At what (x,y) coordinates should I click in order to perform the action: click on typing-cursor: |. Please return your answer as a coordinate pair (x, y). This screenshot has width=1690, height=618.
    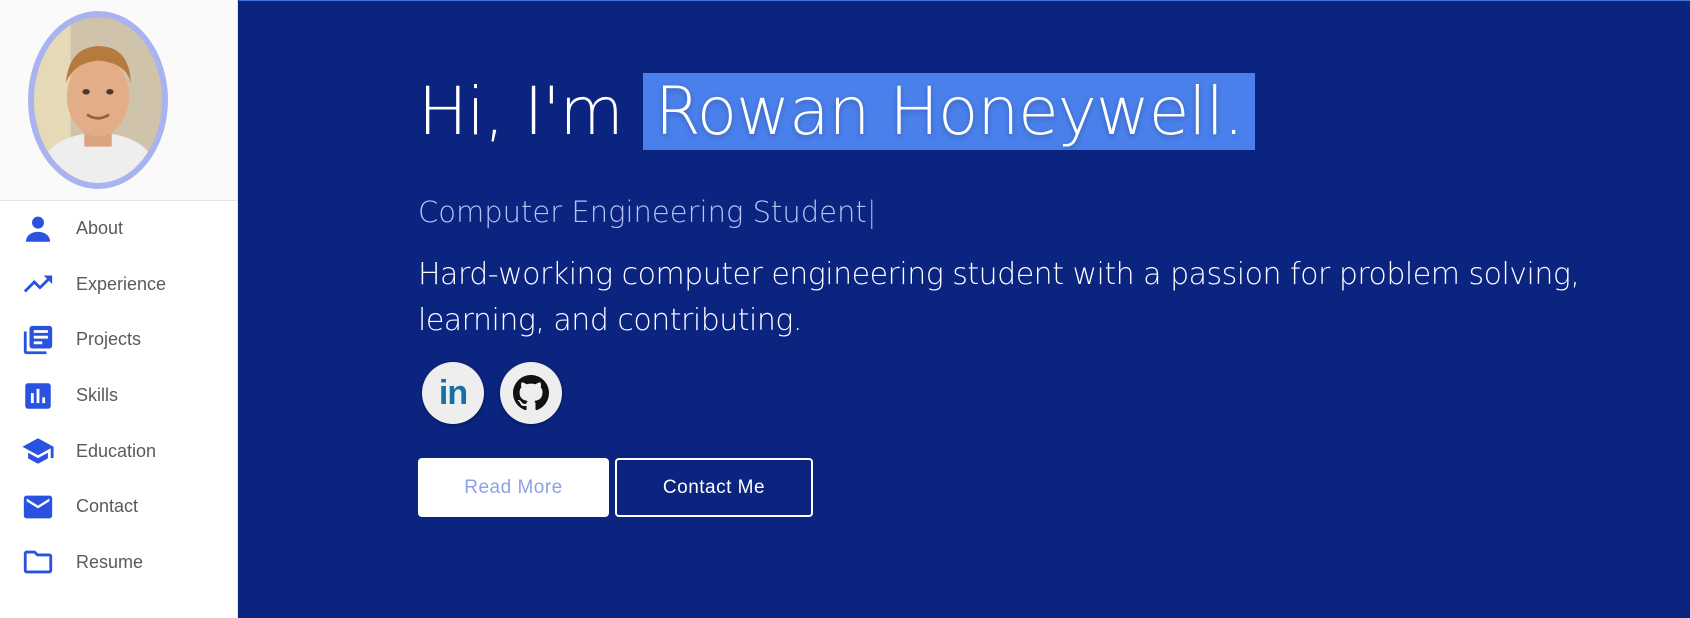
    Looking at the image, I should click on (871, 212).